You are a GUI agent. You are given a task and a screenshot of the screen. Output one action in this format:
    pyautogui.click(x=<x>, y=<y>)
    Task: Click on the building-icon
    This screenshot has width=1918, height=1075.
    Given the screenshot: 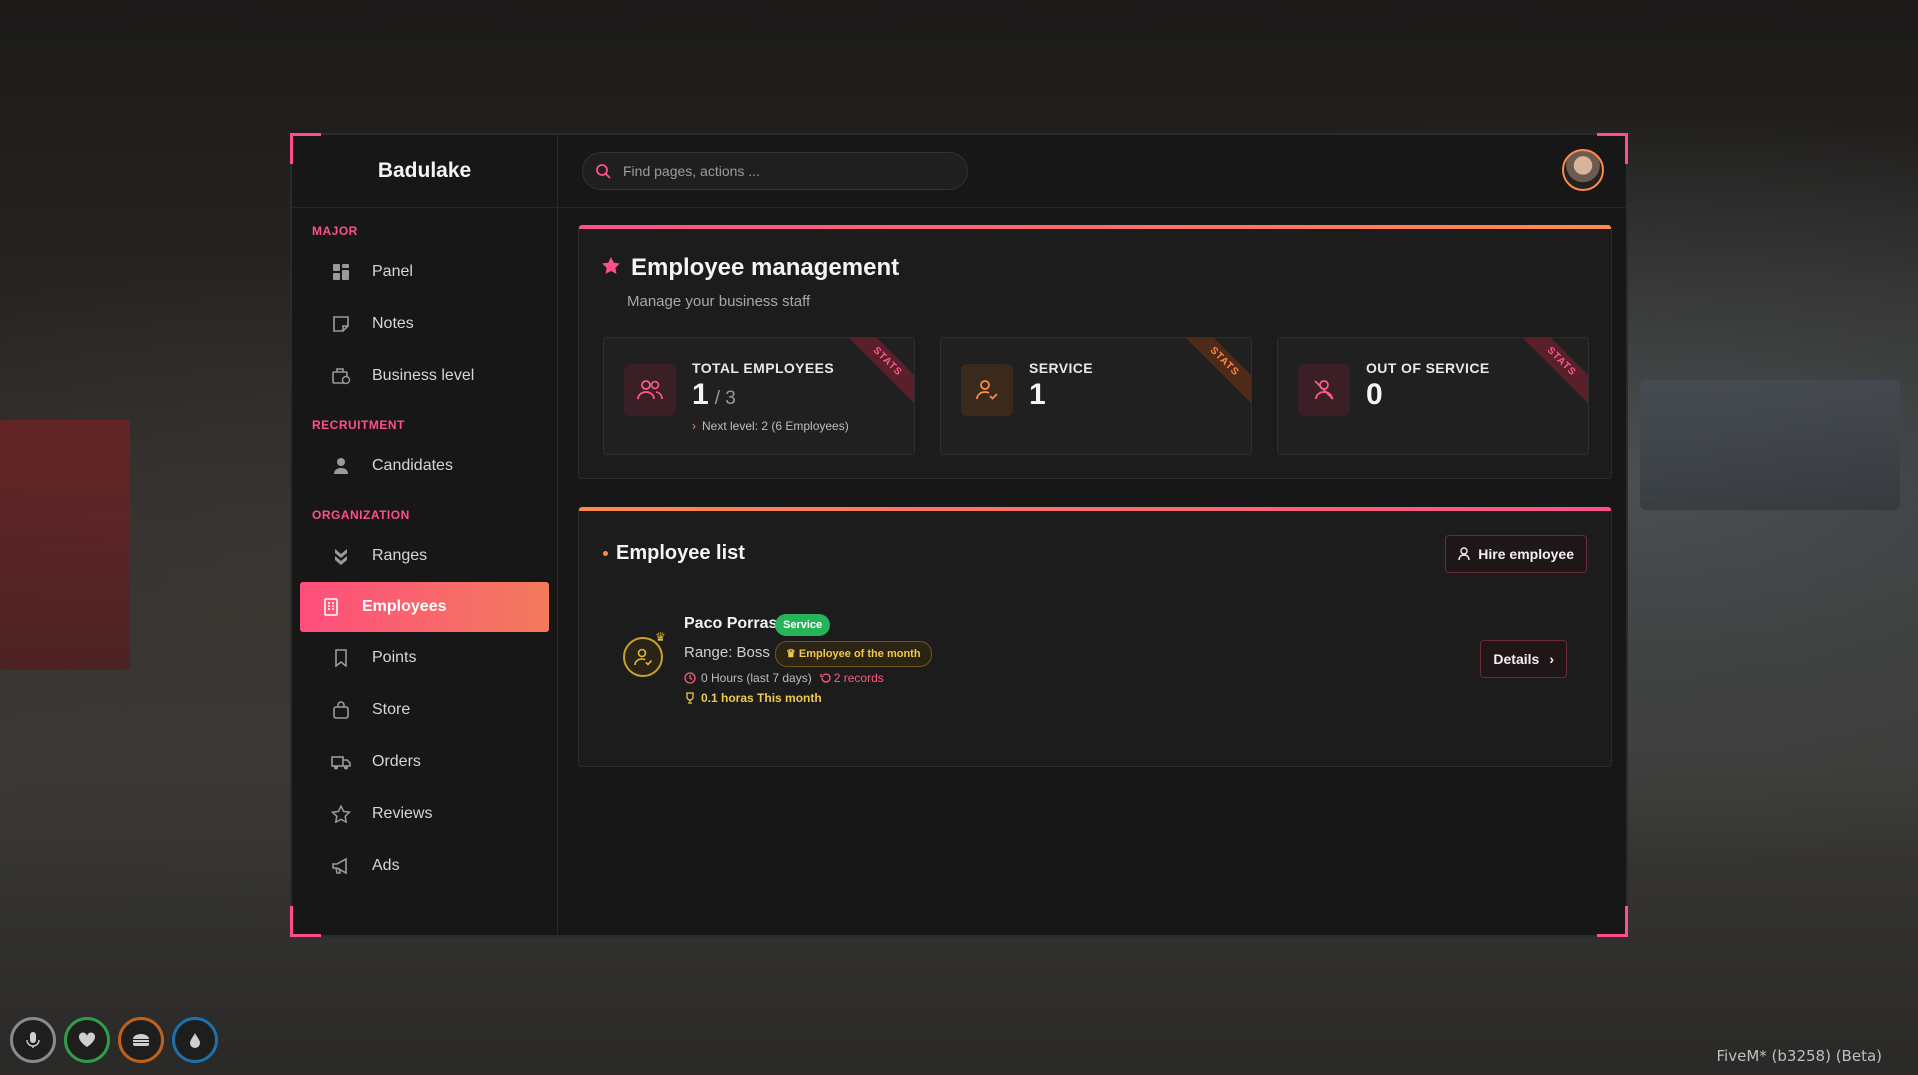 What is the action you would take?
    pyautogui.click(x=331, y=607)
    